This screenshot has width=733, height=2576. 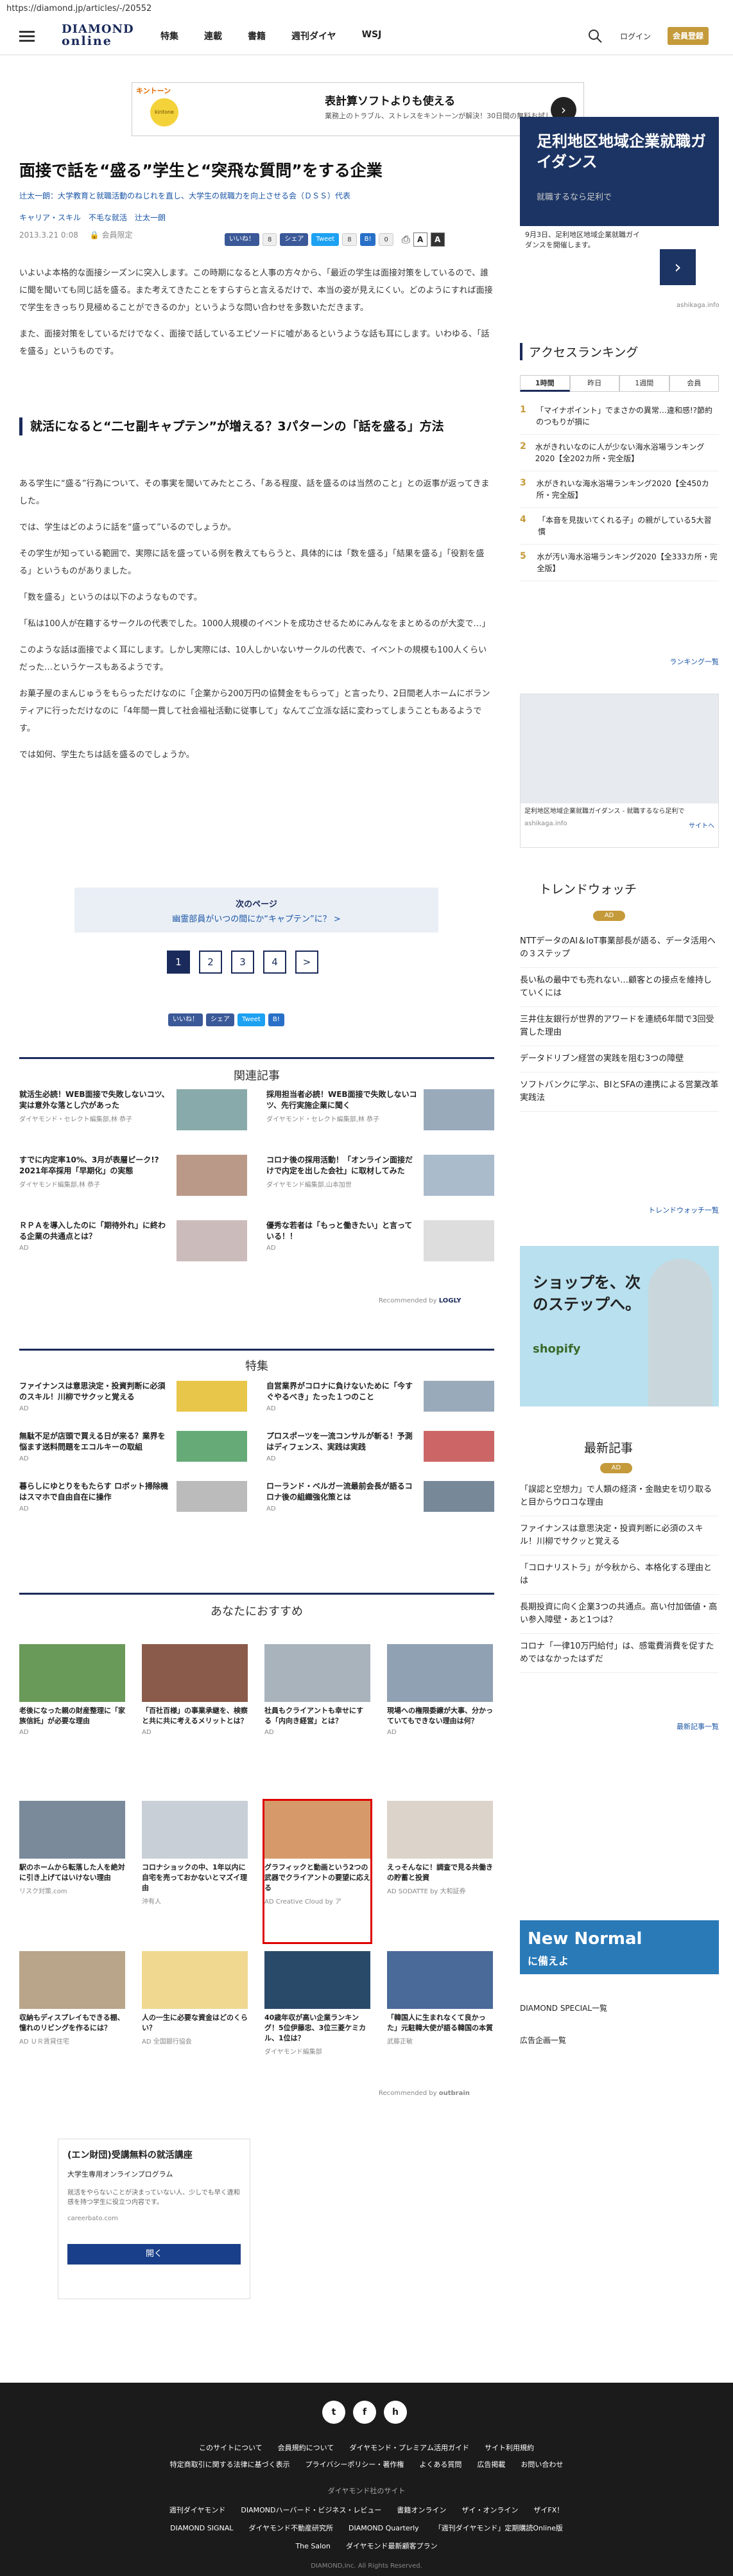 I want to click on recommend-item: コロナショックの中、1年以内に自宅を売っておかないとマズイ理由 沖有人, so click(x=195, y=1872).